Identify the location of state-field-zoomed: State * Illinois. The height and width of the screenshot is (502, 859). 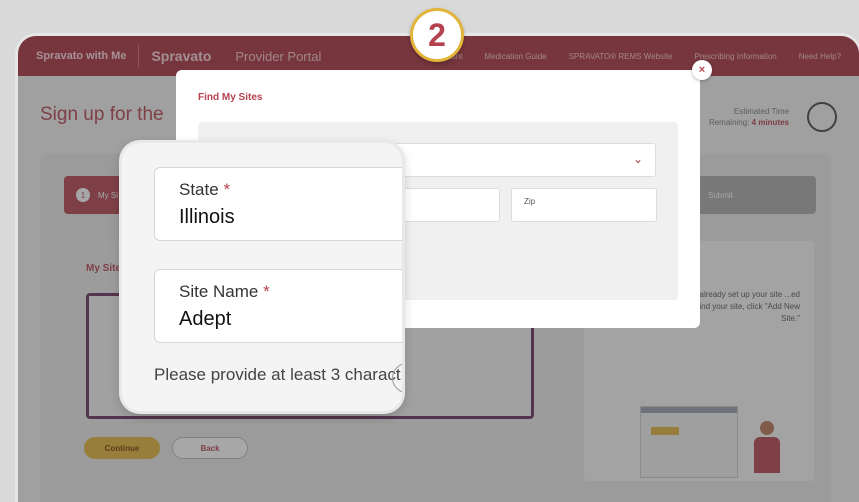
(278, 204).